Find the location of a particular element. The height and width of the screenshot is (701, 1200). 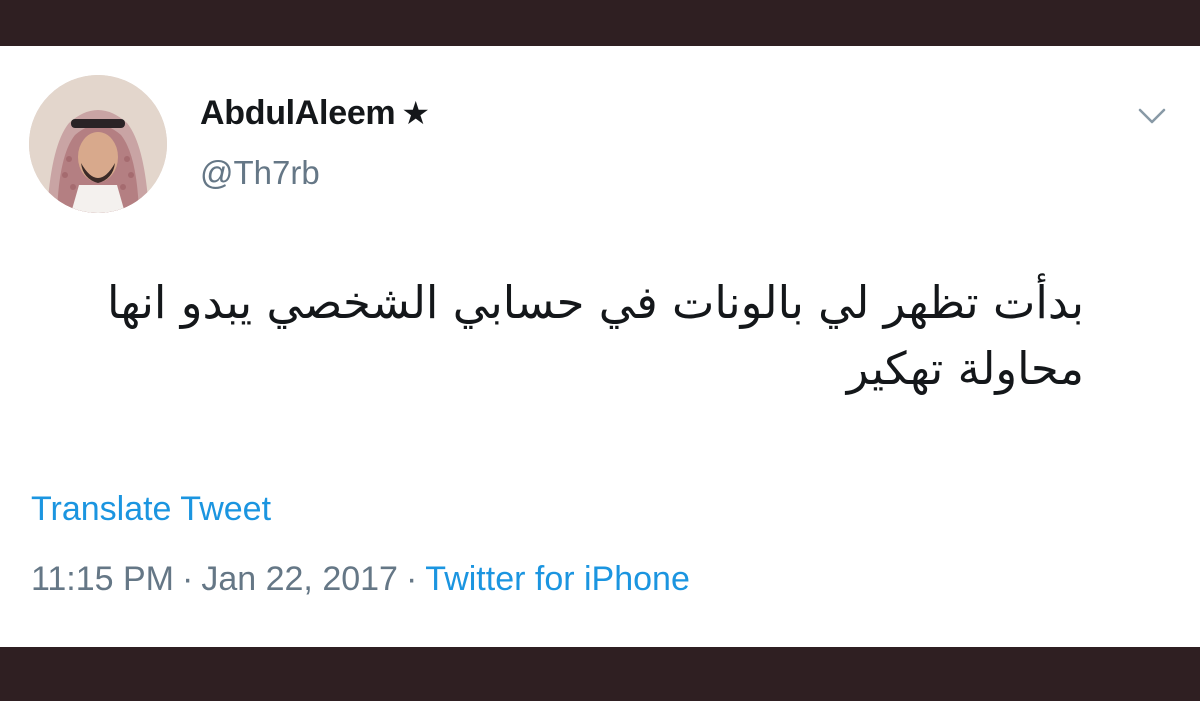

user-handle: @Th7rb is located at coordinates (260, 173).